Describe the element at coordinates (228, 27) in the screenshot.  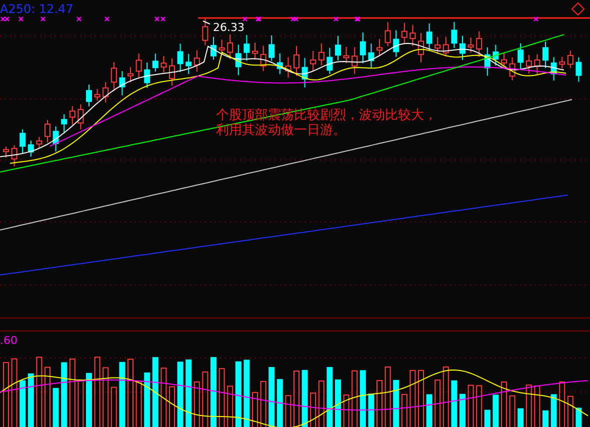
I see `price-label: 26.33` at that location.